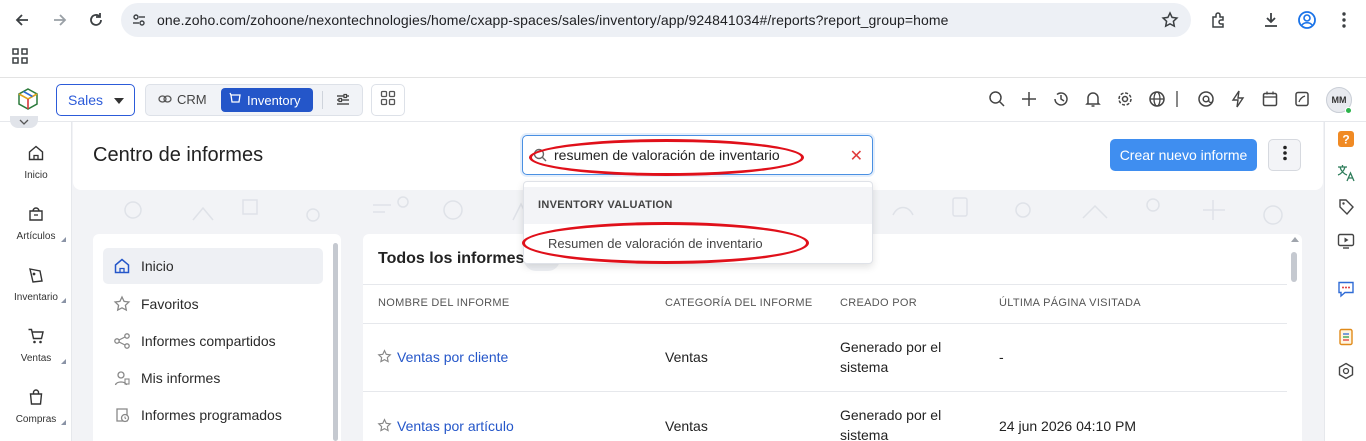  What do you see at coordinates (170, 304) in the screenshot?
I see `sidebar-item-label: Favoritos` at bounding box center [170, 304].